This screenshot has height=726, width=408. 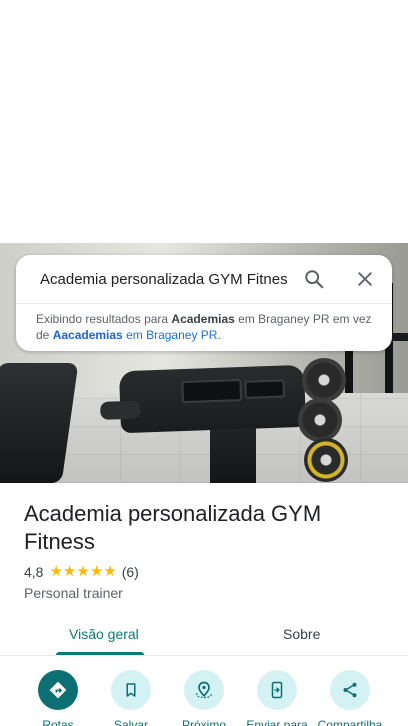 I want to click on tab-bar: Visão geral Sobre, so click(x=204, y=634).